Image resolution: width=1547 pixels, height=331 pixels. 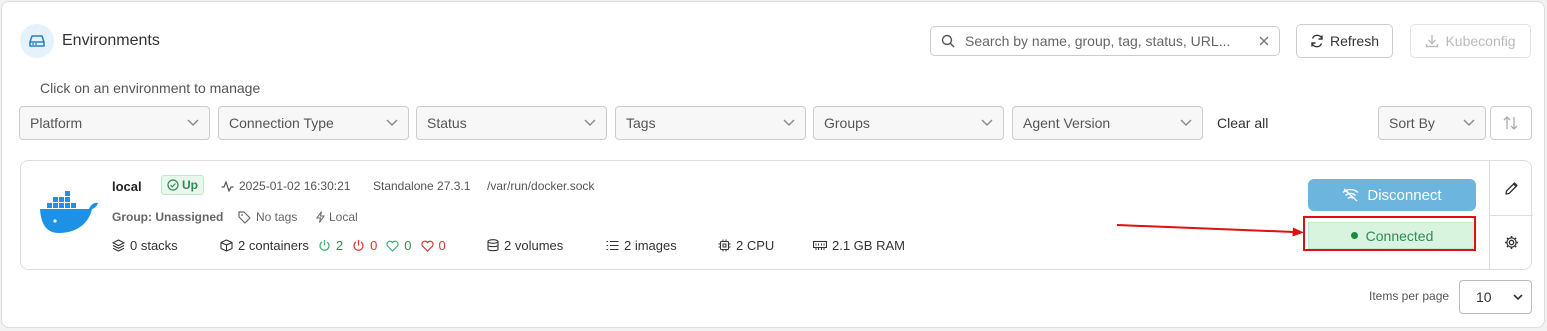 I want to click on items-per-page-value: 10, so click(x=1484, y=297).